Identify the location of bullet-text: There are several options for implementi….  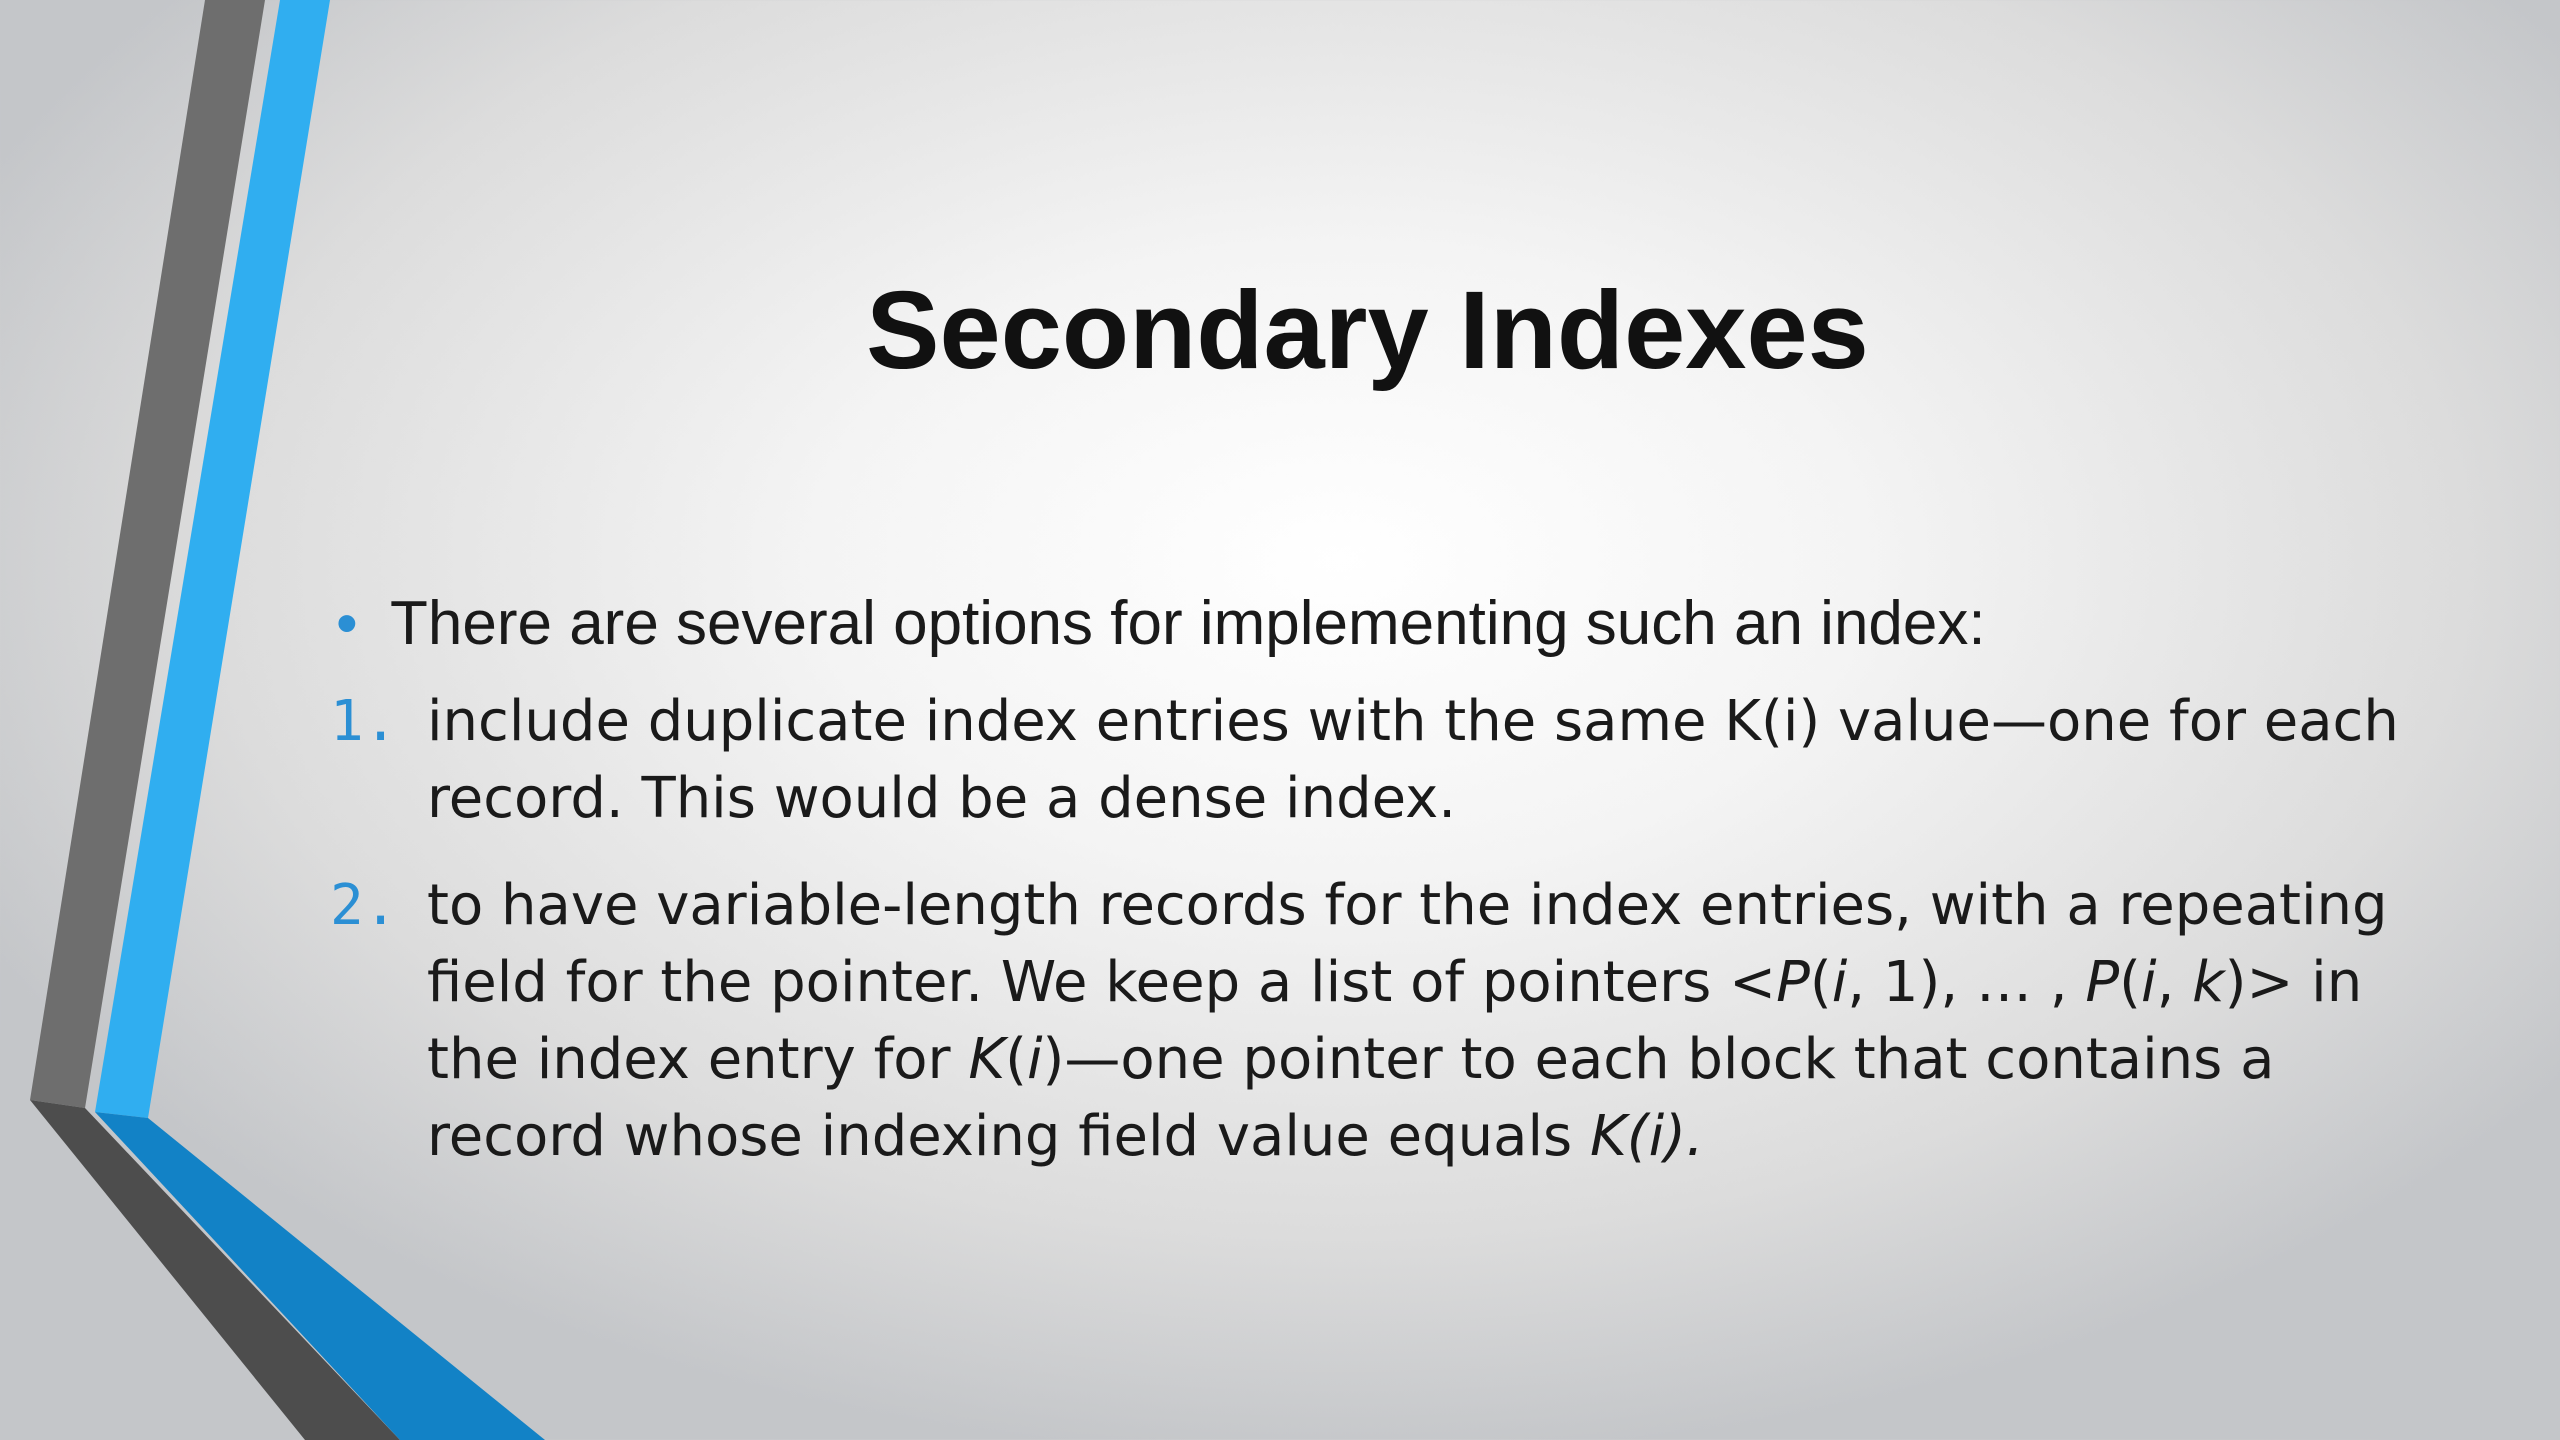
(1188, 623).